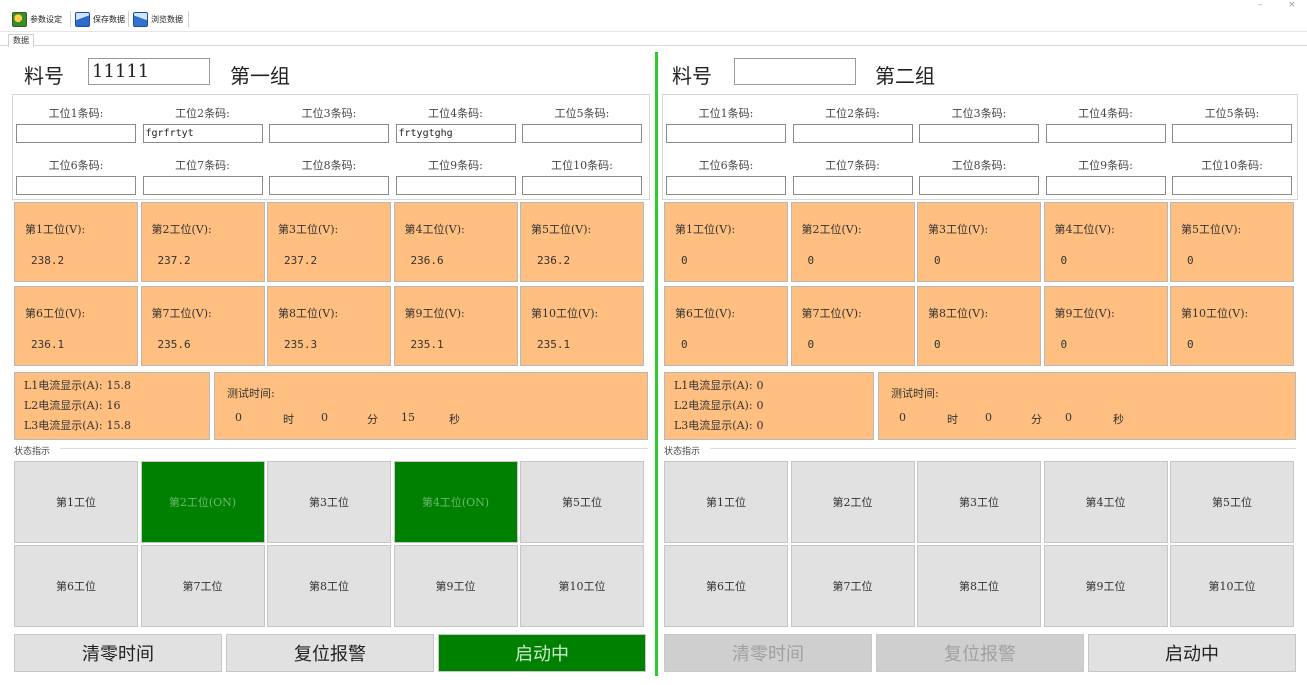 This screenshot has width=1307, height=685. I want to click on current-line-L1: L1电流显示(A): 0, so click(719, 385).